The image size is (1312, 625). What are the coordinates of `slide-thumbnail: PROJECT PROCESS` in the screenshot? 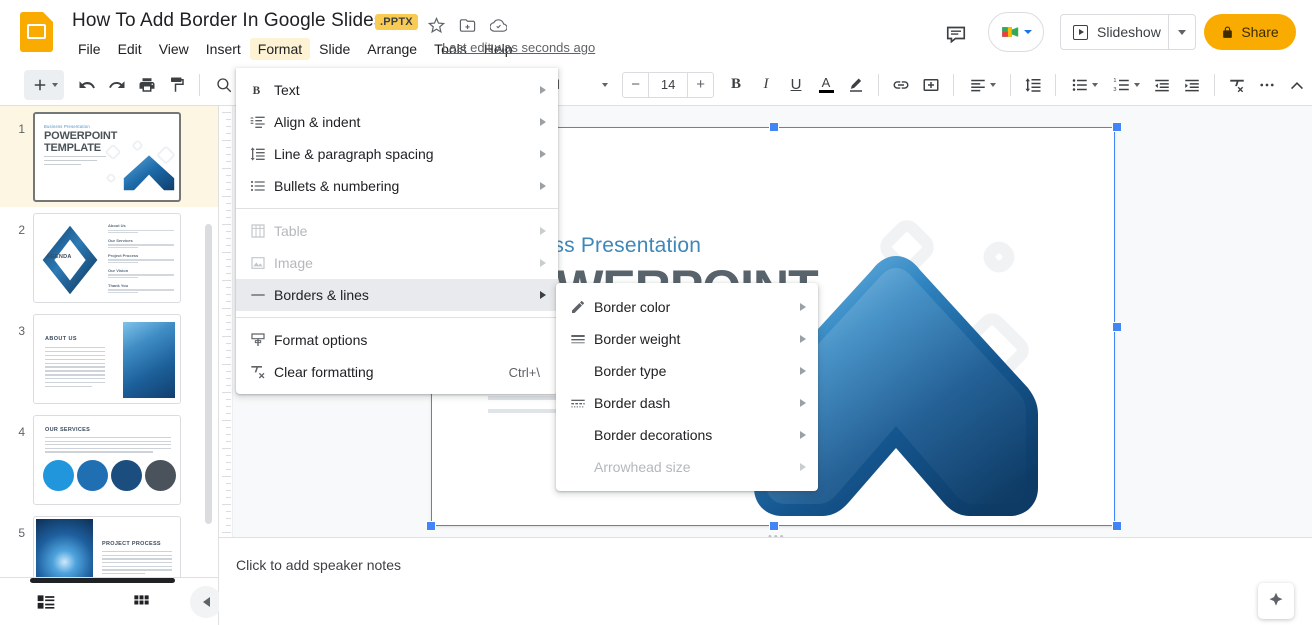 It's located at (107, 546).